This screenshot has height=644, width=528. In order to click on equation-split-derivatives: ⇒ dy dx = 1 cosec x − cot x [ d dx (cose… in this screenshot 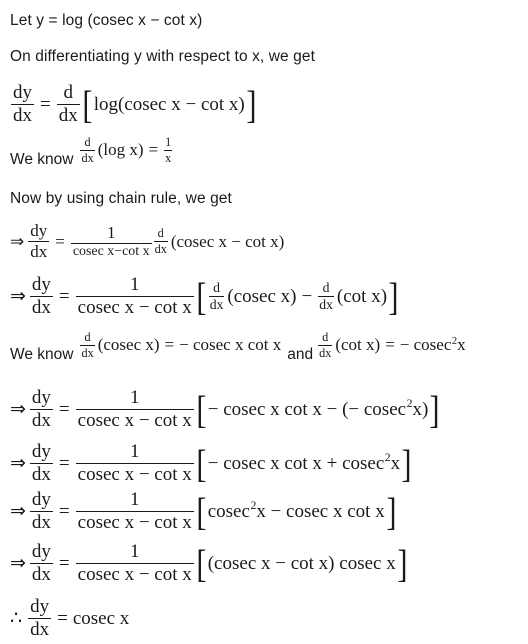, I will do `click(204, 297)`.